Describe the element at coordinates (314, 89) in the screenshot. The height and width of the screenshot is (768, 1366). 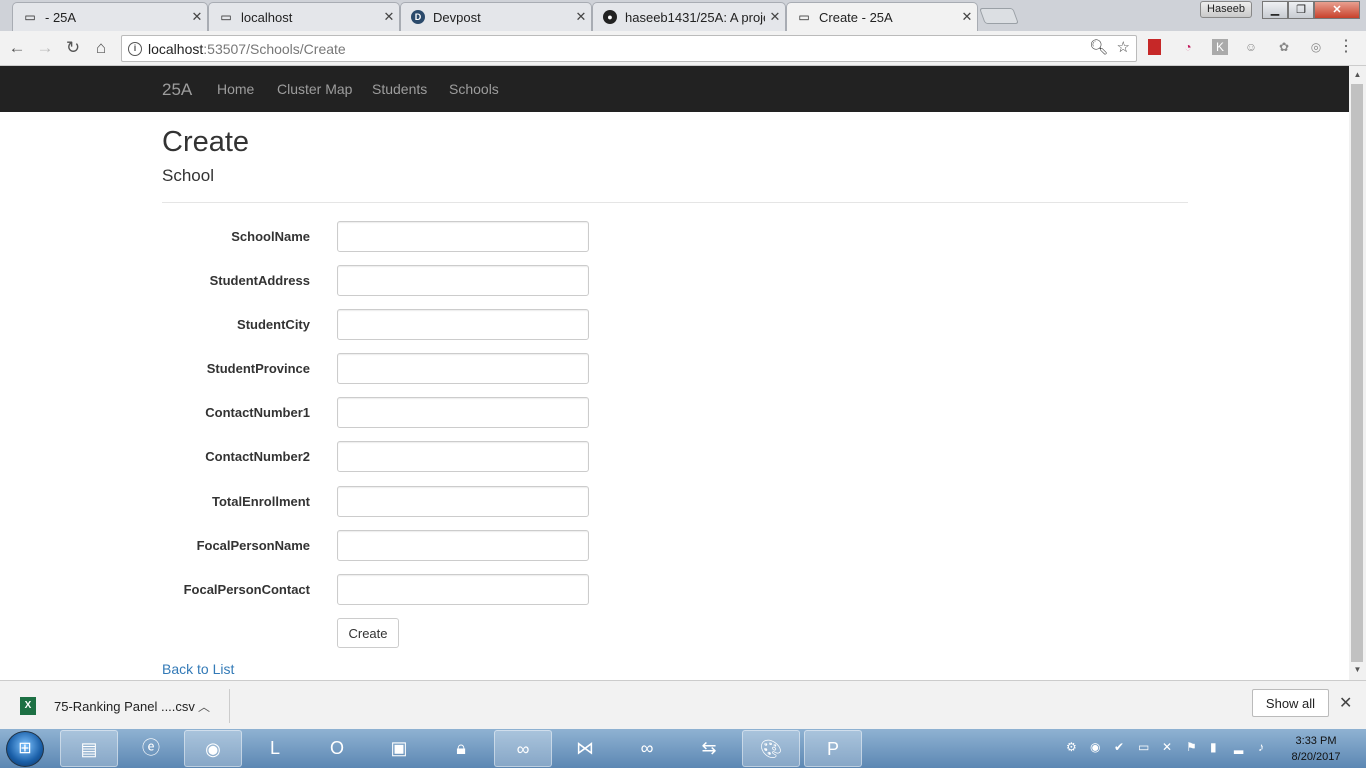
I see `nav-link-cluster-map: Cluster Map` at that location.